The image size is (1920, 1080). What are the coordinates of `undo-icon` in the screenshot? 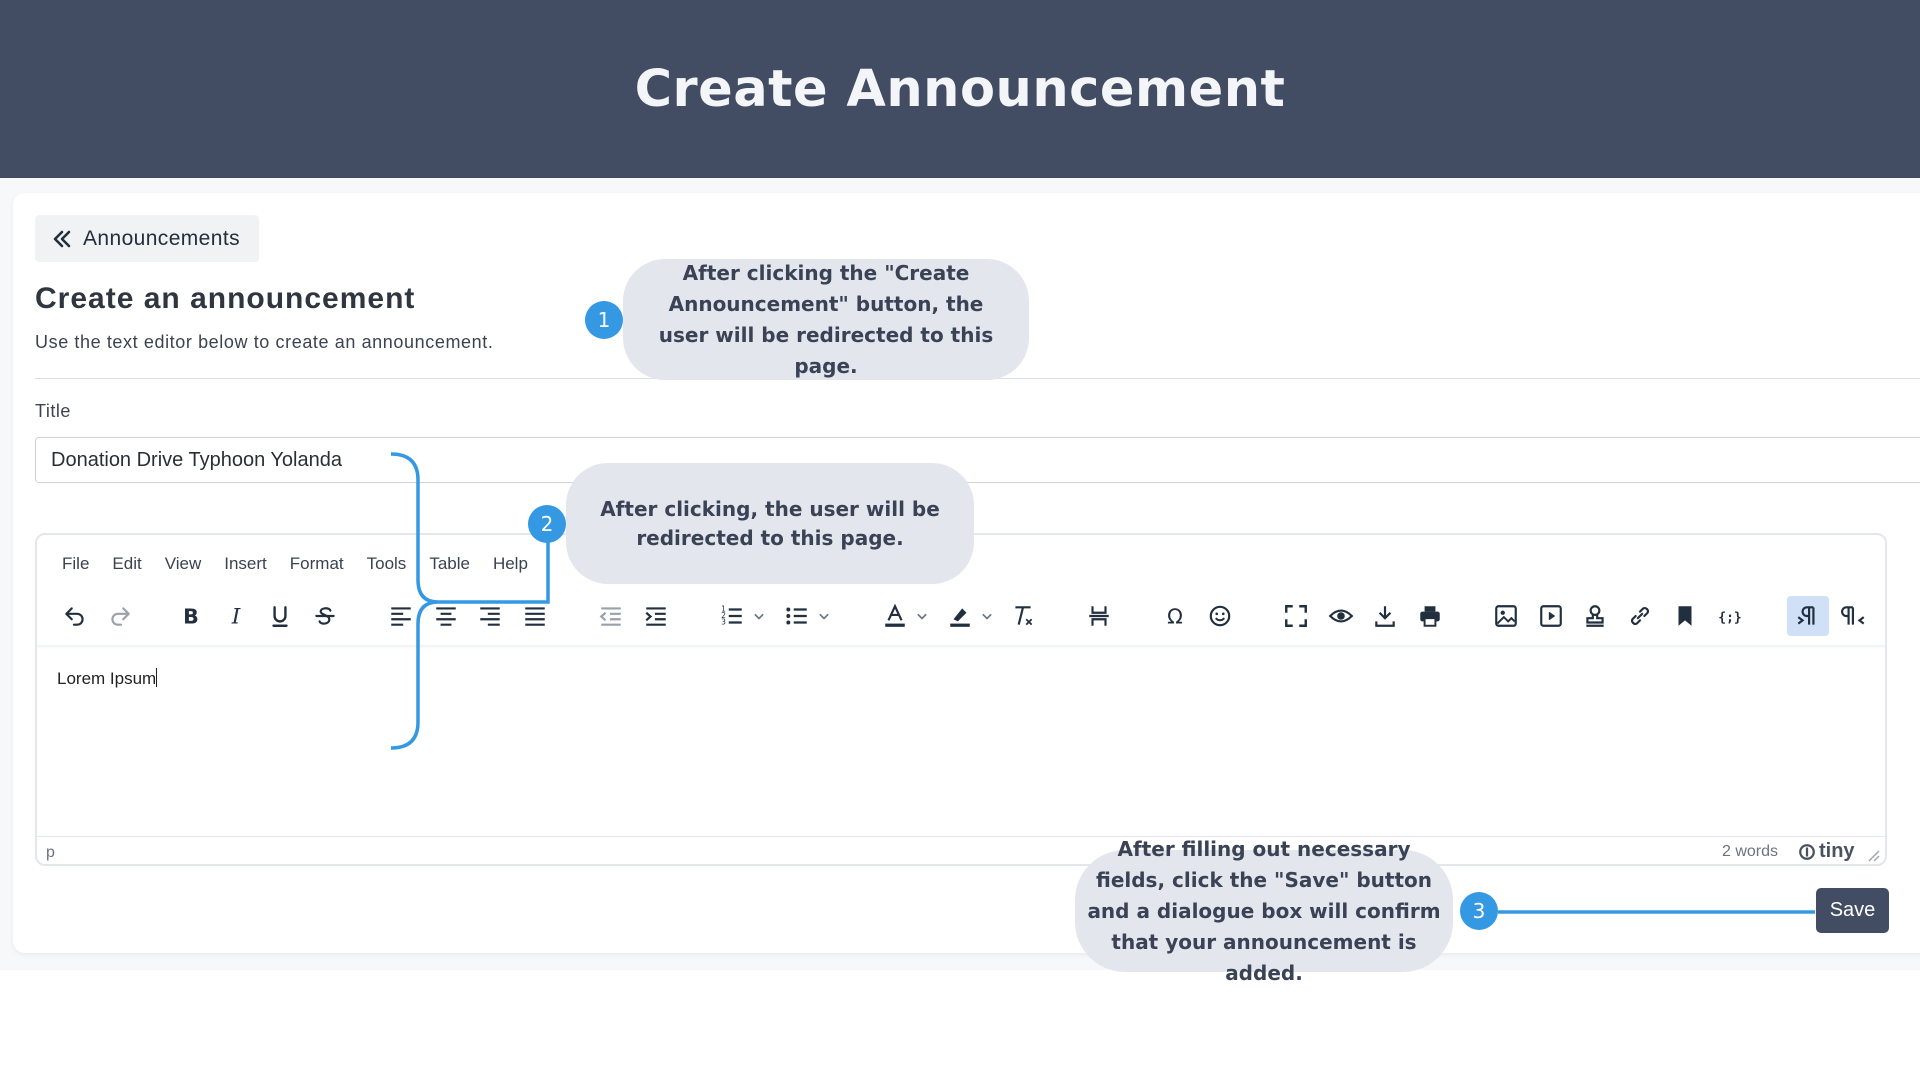 It's located at (74, 616).